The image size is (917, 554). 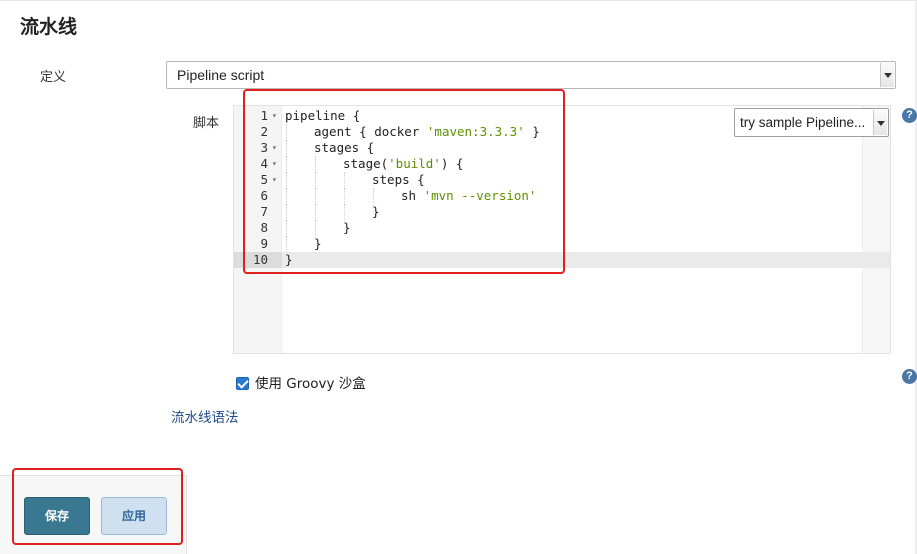 What do you see at coordinates (206, 123) in the screenshot?
I see `script-label: 脚本` at bounding box center [206, 123].